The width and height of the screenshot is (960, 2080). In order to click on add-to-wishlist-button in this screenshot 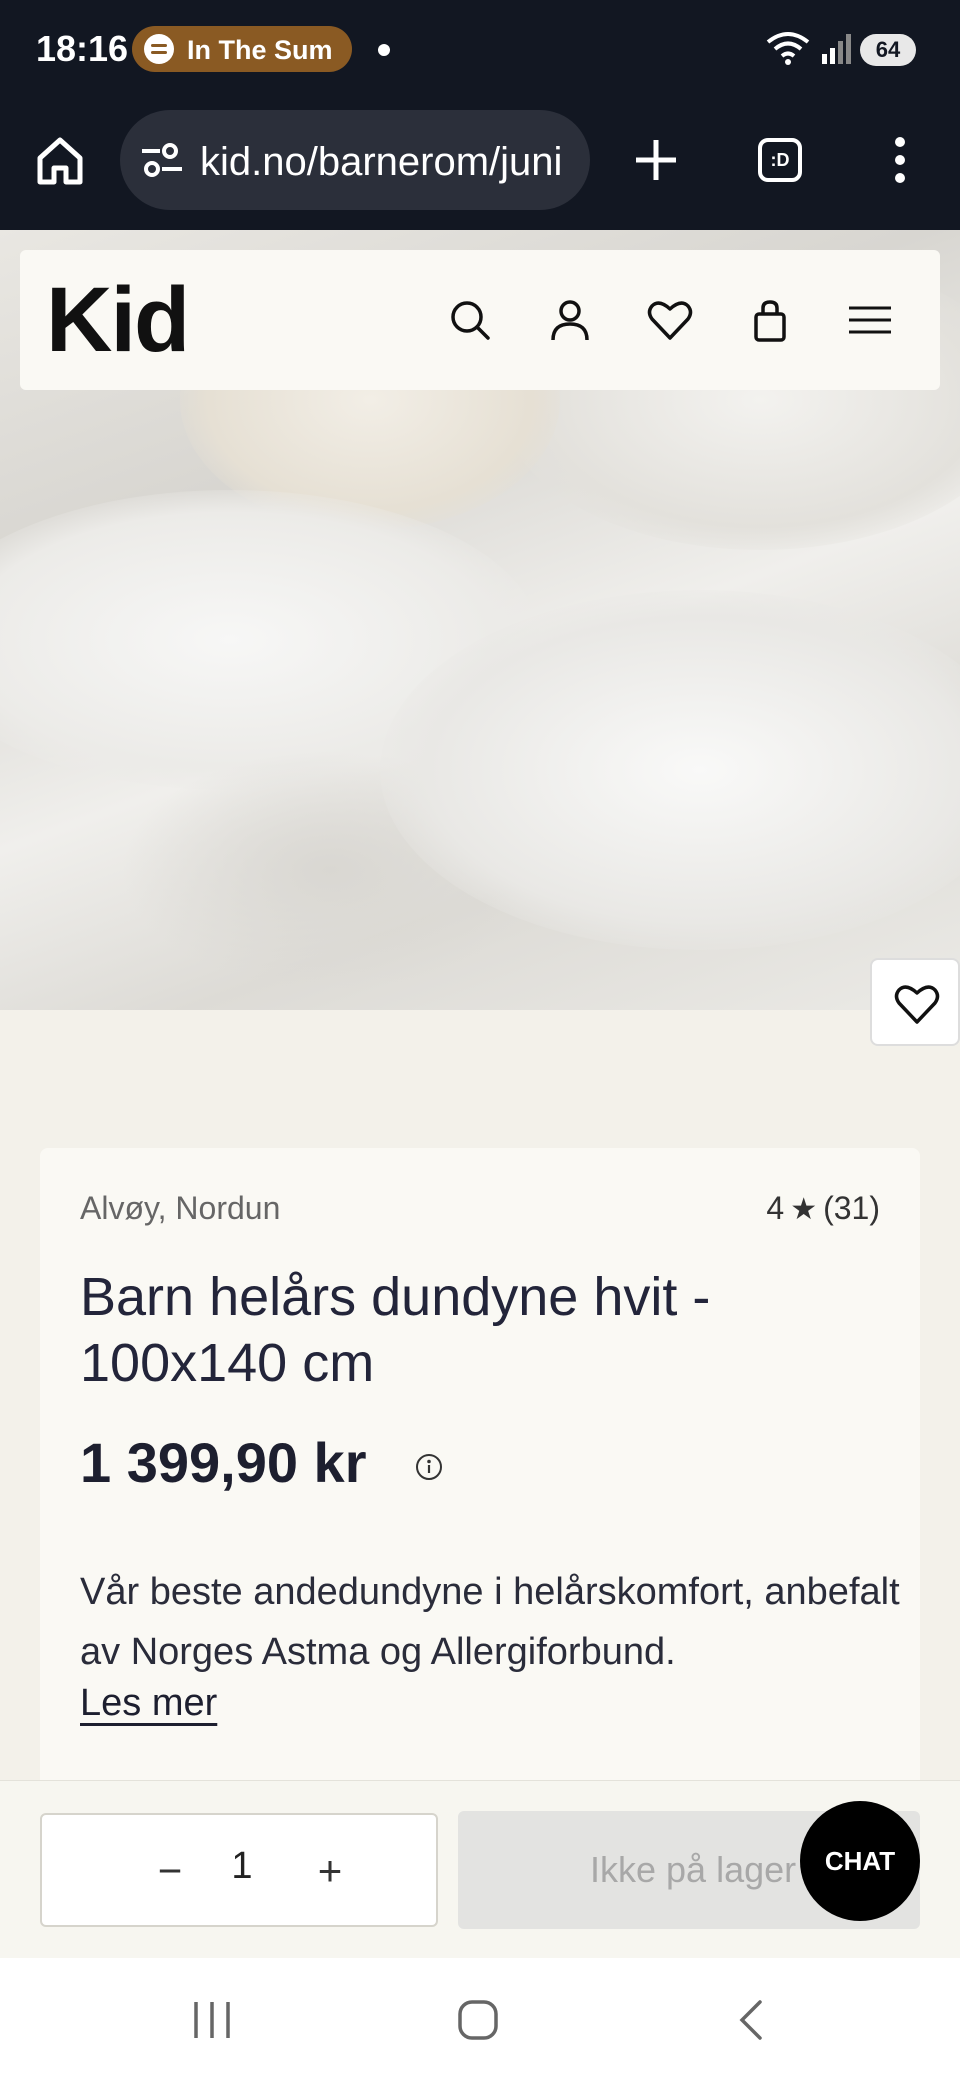, I will do `click(915, 1002)`.